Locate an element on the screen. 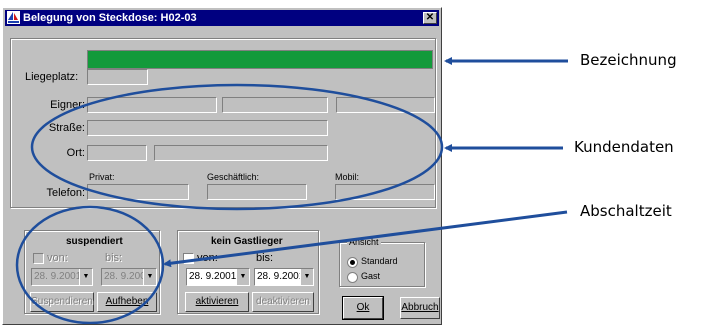 Image resolution: width=711 pixels, height=325 pixels. gastlieger-von-date-value: 28. 9.2001 is located at coordinates (213, 276).